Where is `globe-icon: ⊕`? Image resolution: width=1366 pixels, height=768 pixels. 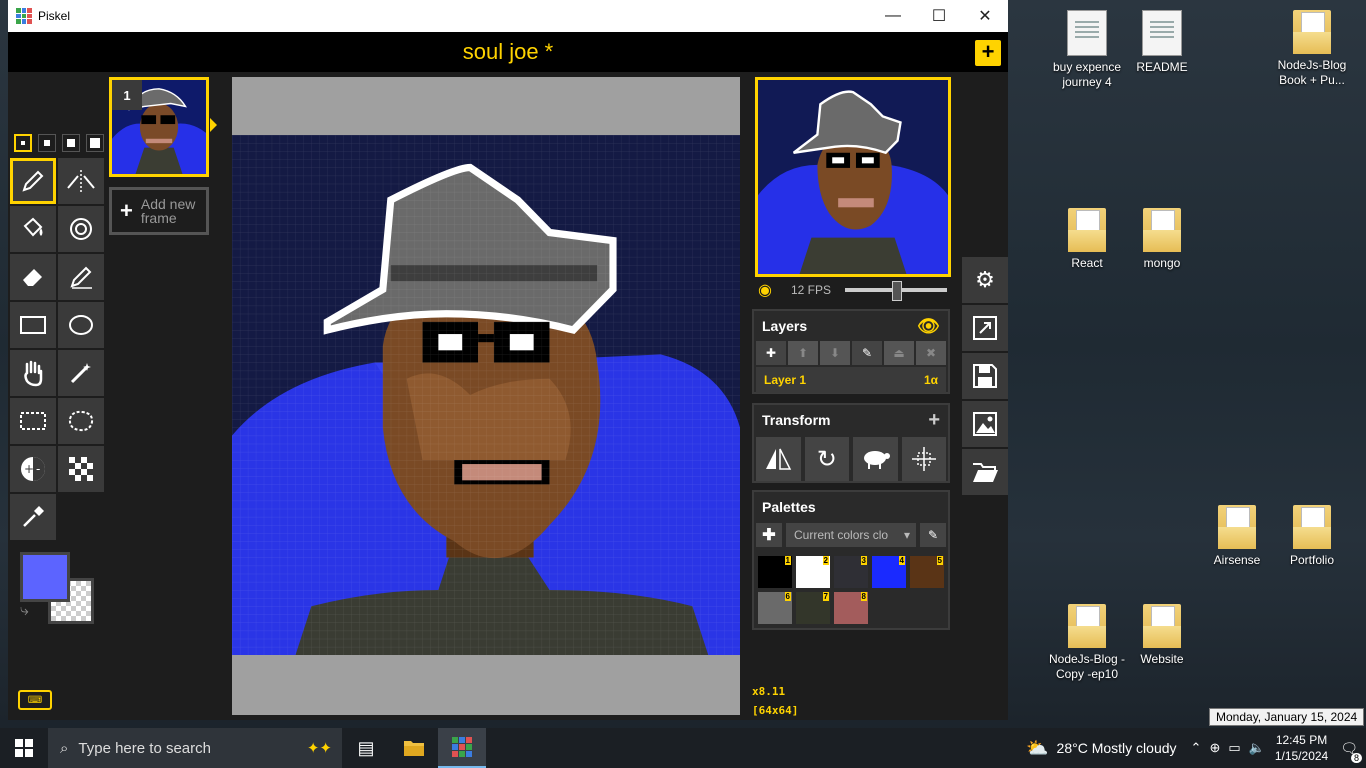
globe-icon: ⊕ is located at coordinates (1214, 748).